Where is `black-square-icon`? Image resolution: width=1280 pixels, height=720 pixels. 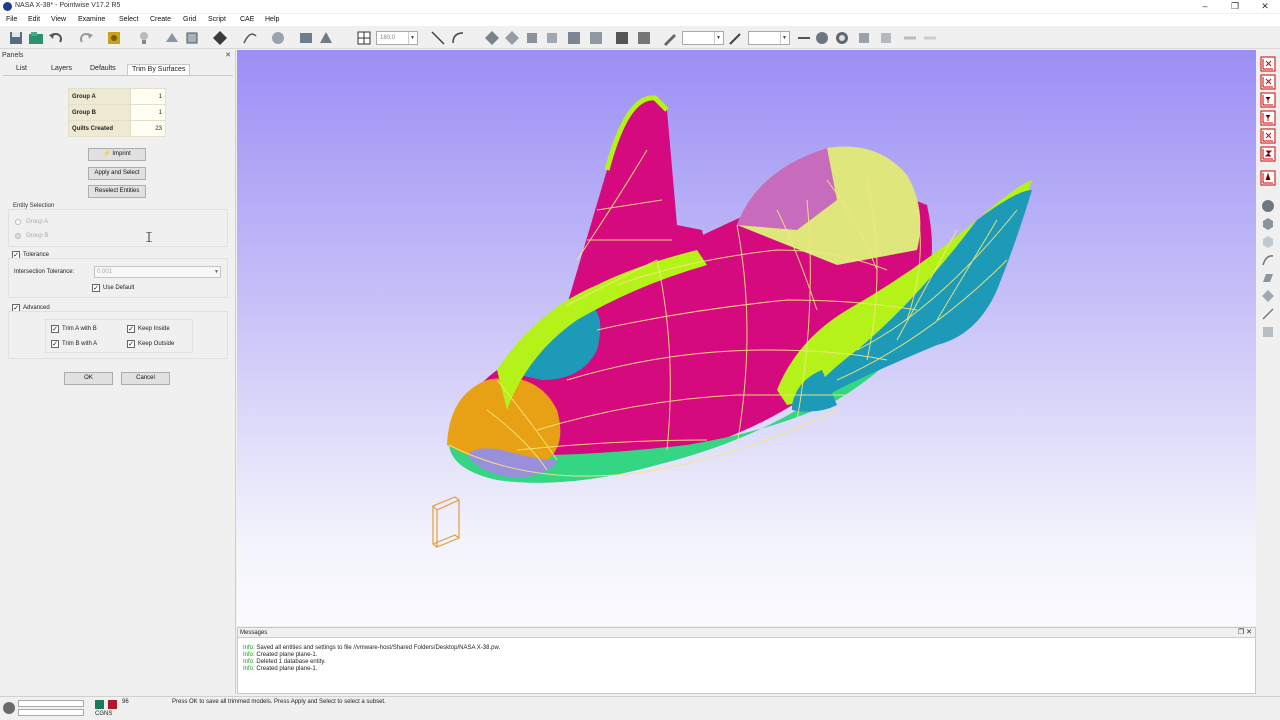
black-square-icon is located at coordinates (622, 38).